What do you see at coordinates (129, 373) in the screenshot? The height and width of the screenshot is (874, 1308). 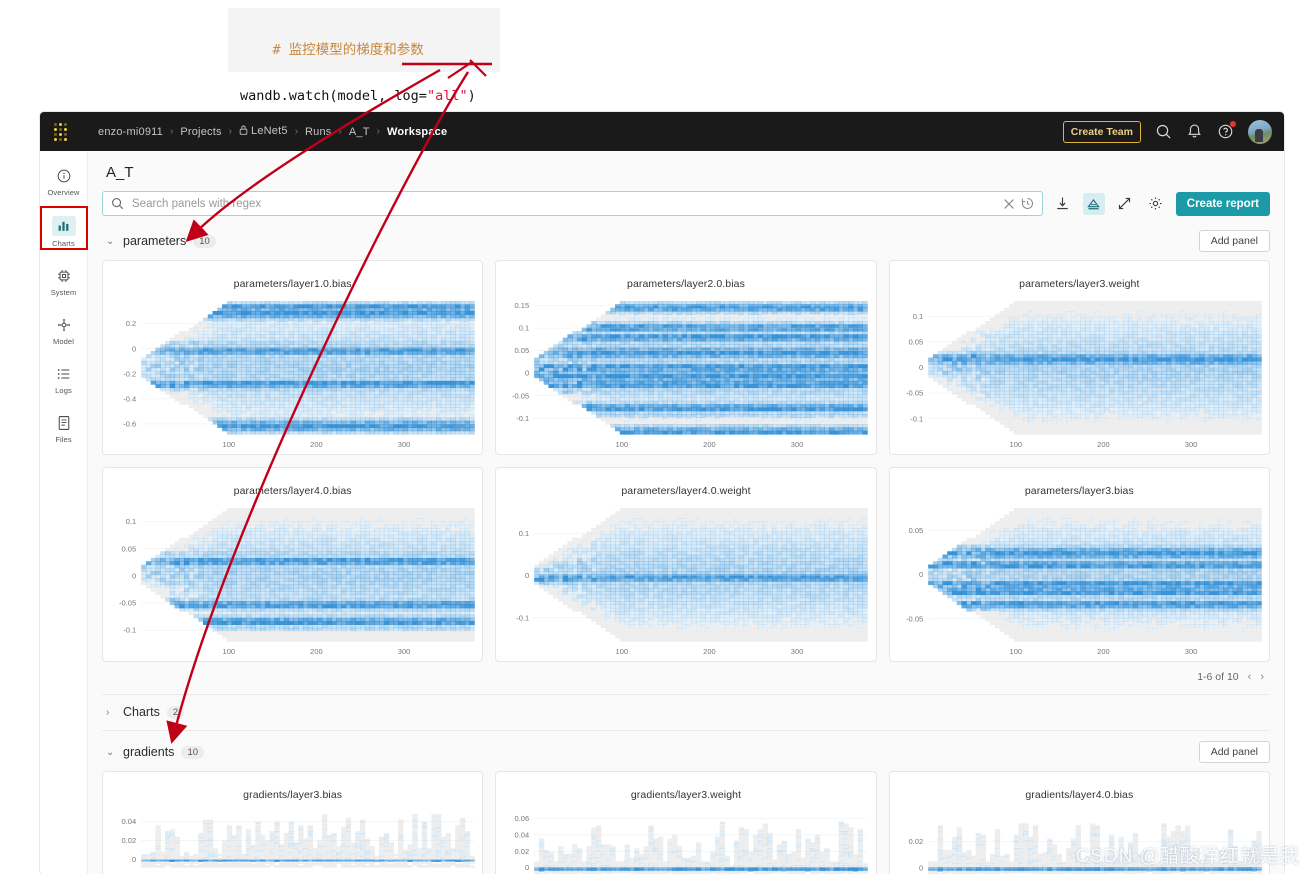 I see `svg-text: -0.2` at bounding box center [129, 373].